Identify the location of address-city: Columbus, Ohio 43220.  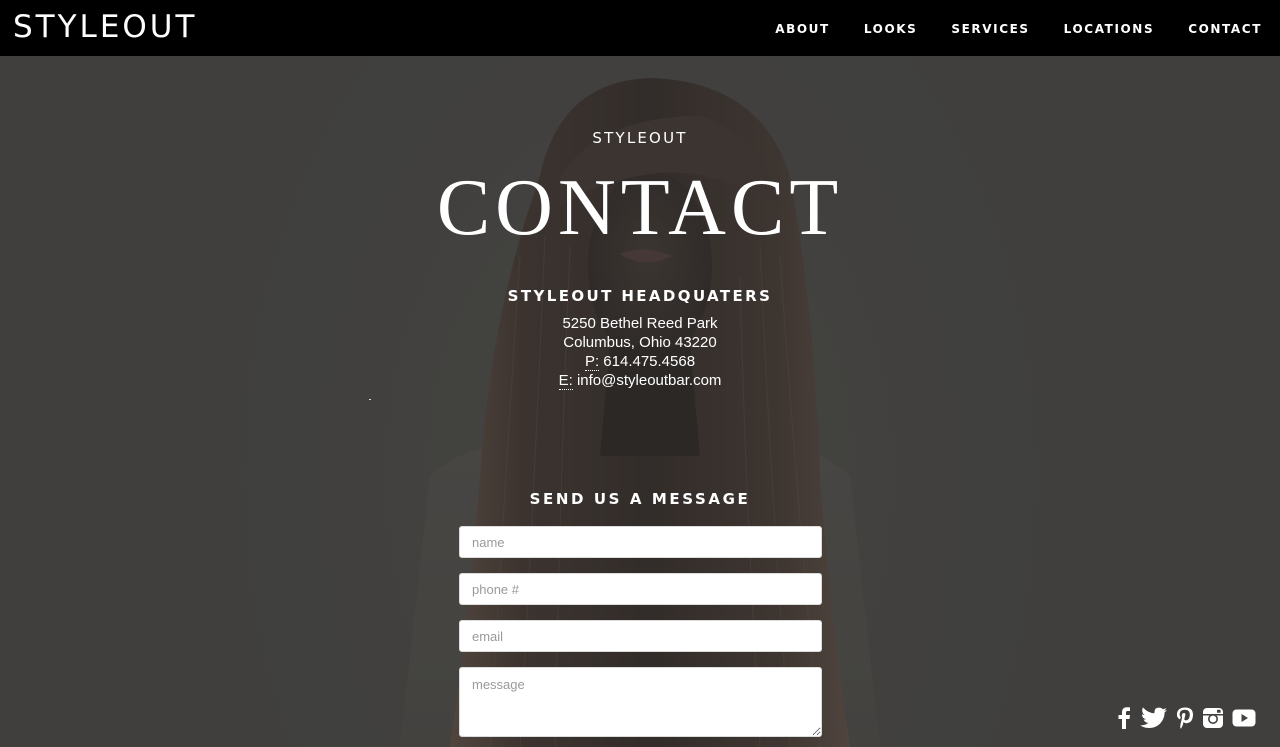
(640, 342).